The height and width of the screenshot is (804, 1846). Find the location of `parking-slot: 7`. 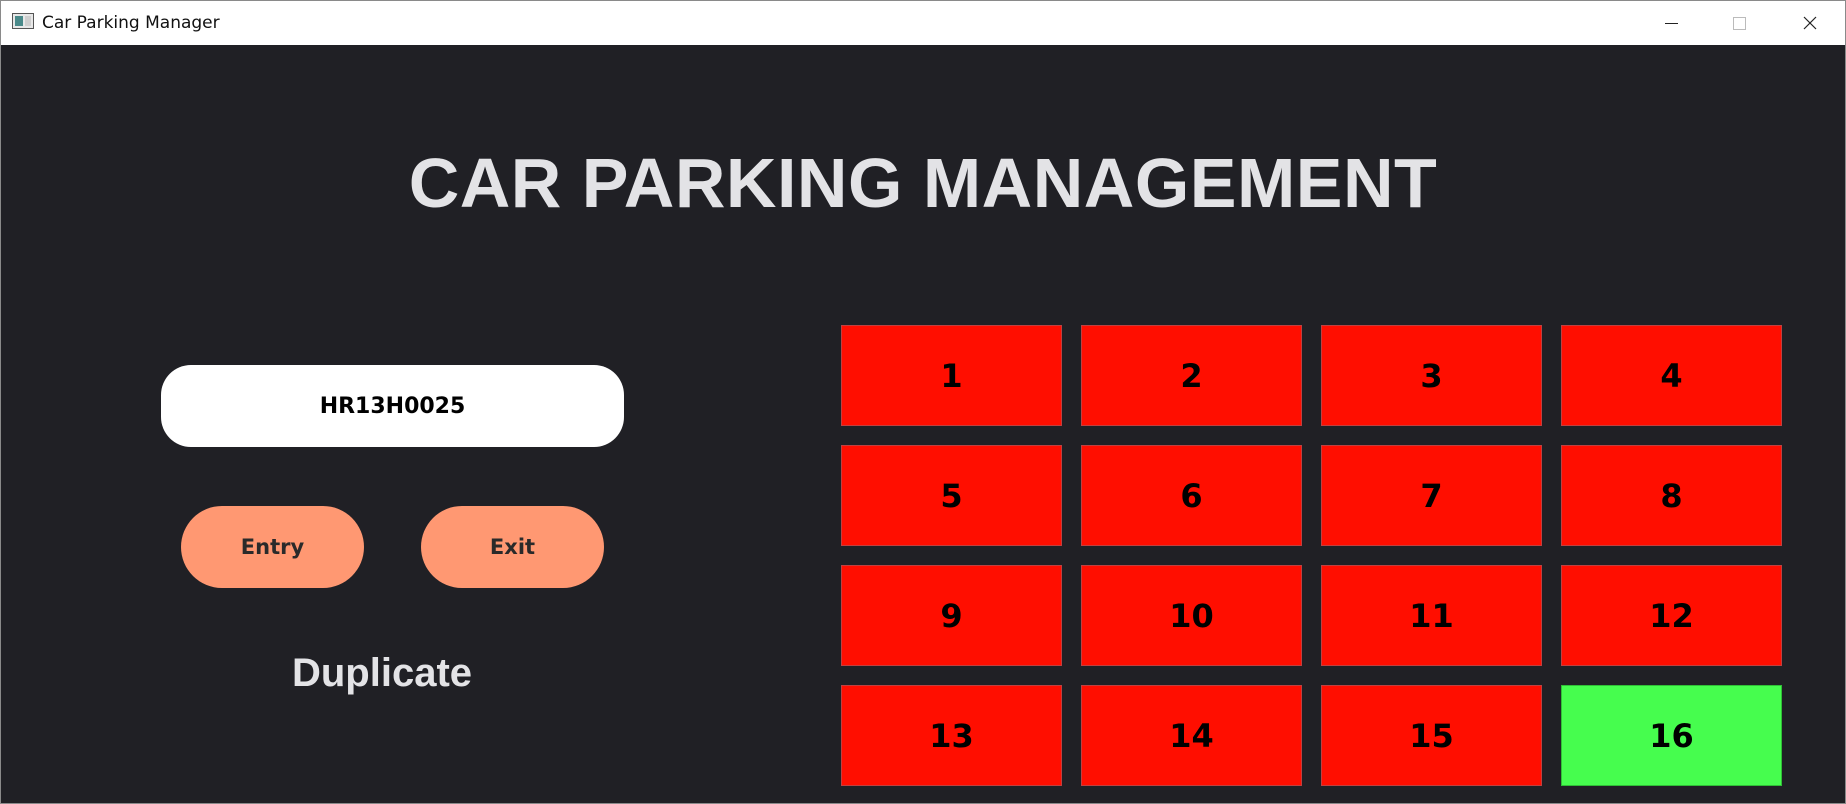

parking-slot: 7 is located at coordinates (1431, 495).